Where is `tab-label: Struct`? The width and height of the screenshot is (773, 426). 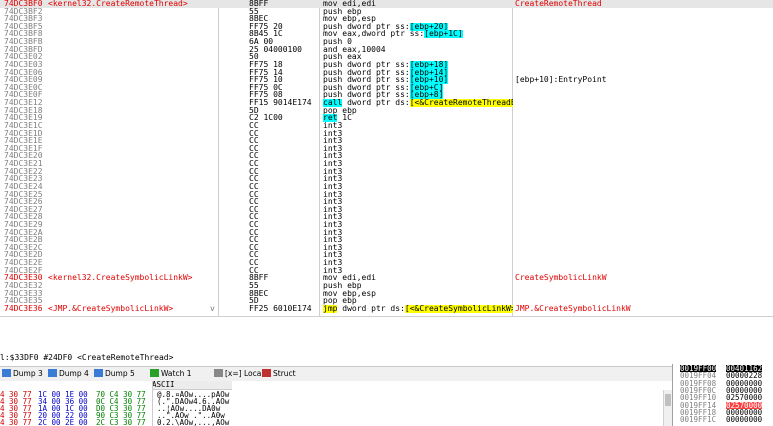
tab-label: Struct is located at coordinates (284, 373).